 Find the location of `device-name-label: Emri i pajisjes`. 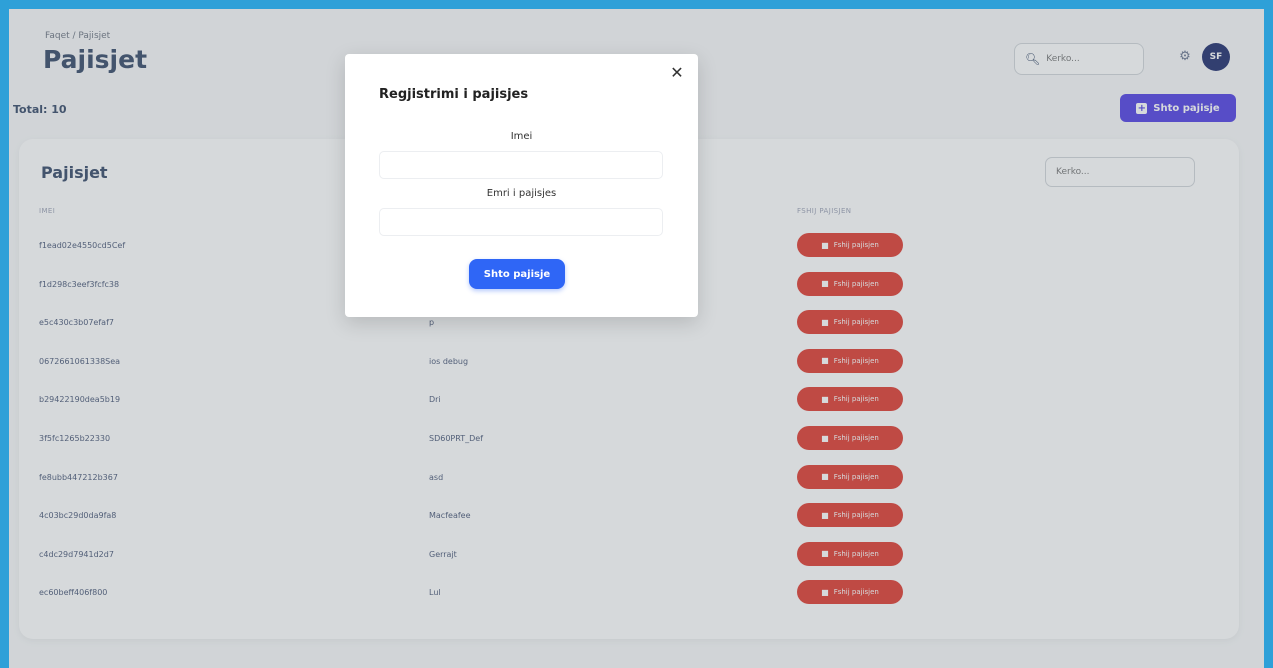

device-name-label: Emri i pajisjes is located at coordinates (521, 193).